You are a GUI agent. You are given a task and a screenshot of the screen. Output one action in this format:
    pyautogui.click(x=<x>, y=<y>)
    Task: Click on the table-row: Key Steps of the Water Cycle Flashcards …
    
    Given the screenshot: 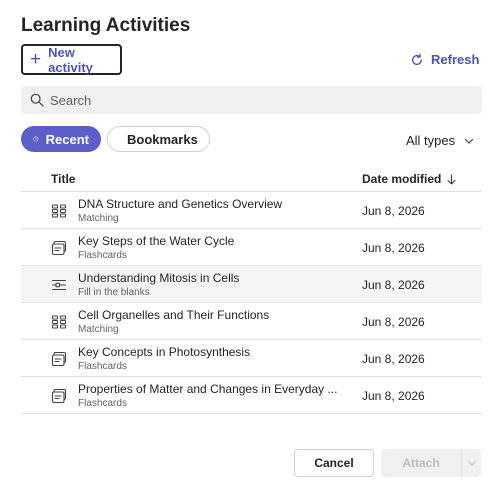 What is the action you would take?
    pyautogui.click(x=251, y=247)
    